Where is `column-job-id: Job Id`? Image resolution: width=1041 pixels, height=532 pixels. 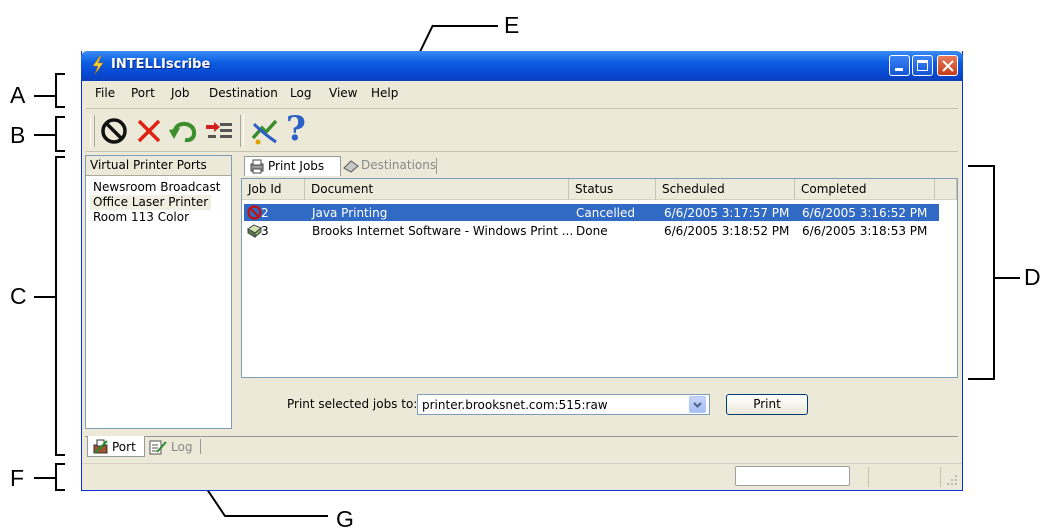 column-job-id: Job Id is located at coordinates (273, 189).